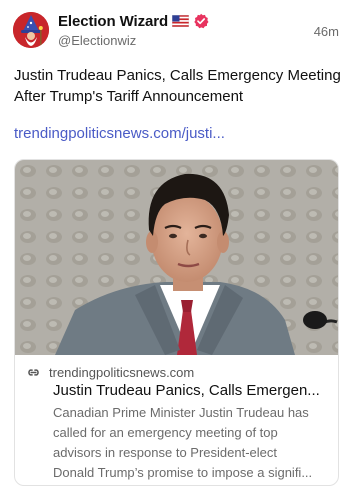 The width and height of the screenshot is (353, 500). I want to click on card-domain-row: trendingpoliticsnews.com, so click(110, 372).